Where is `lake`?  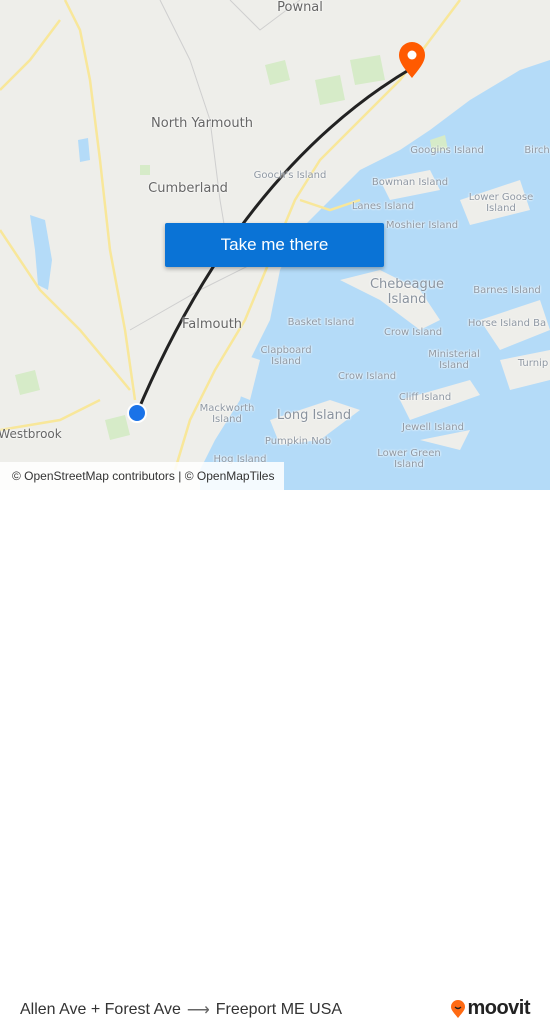
lake is located at coordinates (60, 214).